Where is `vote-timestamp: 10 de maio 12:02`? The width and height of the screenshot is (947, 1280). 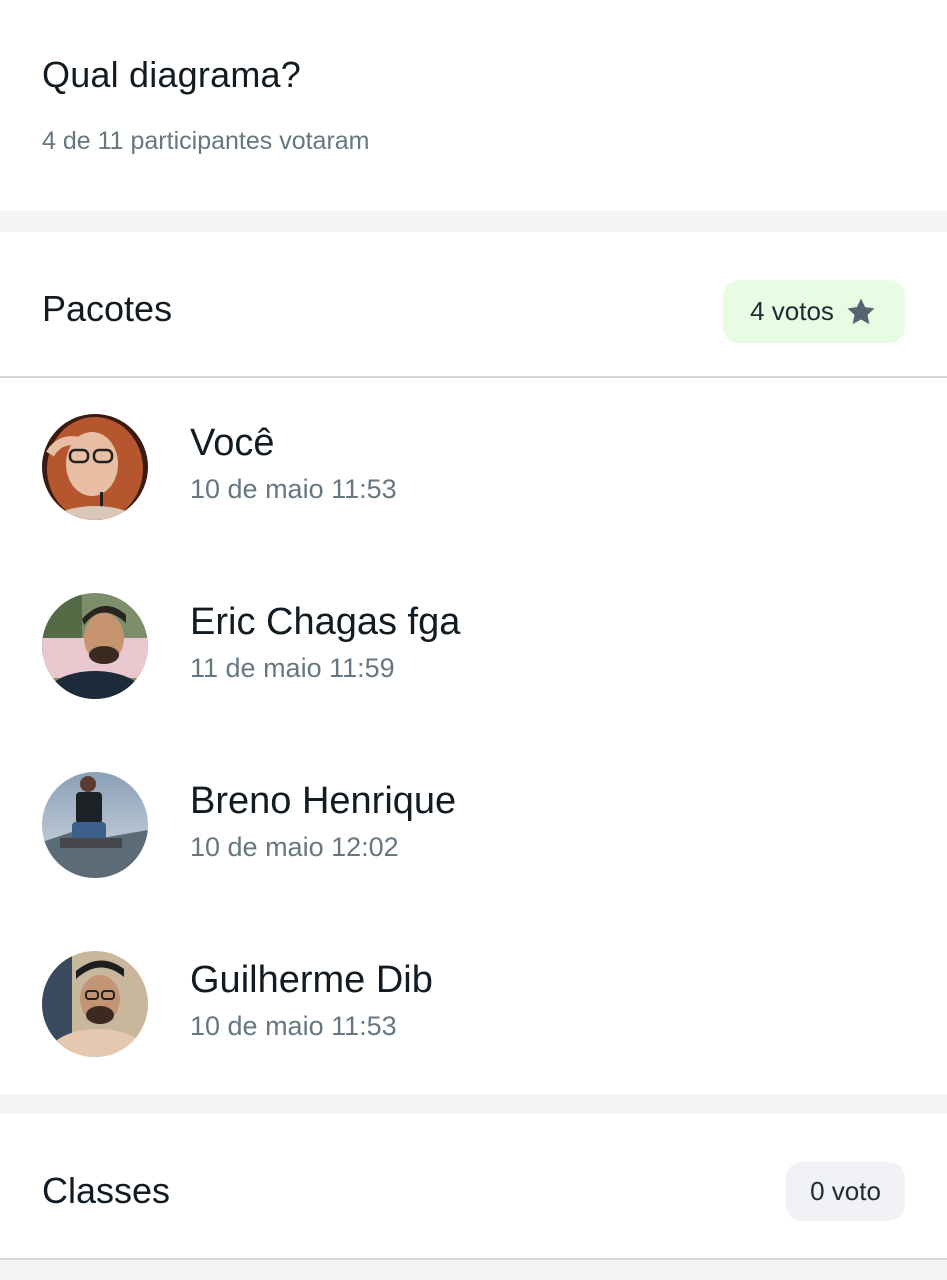
vote-timestamp: 10 de maio 12:02 is located at coordinates (294, 847).